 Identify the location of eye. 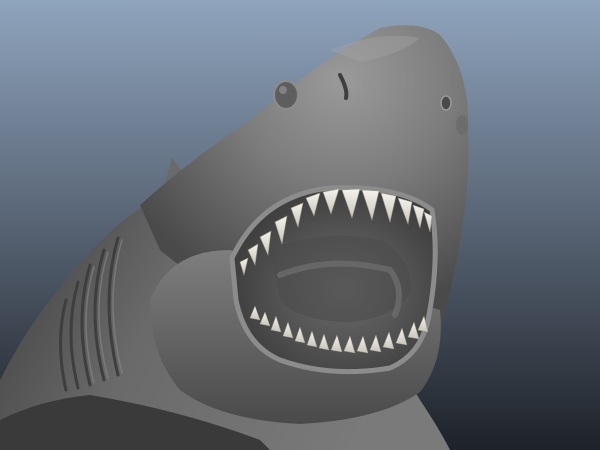
(286, 95).